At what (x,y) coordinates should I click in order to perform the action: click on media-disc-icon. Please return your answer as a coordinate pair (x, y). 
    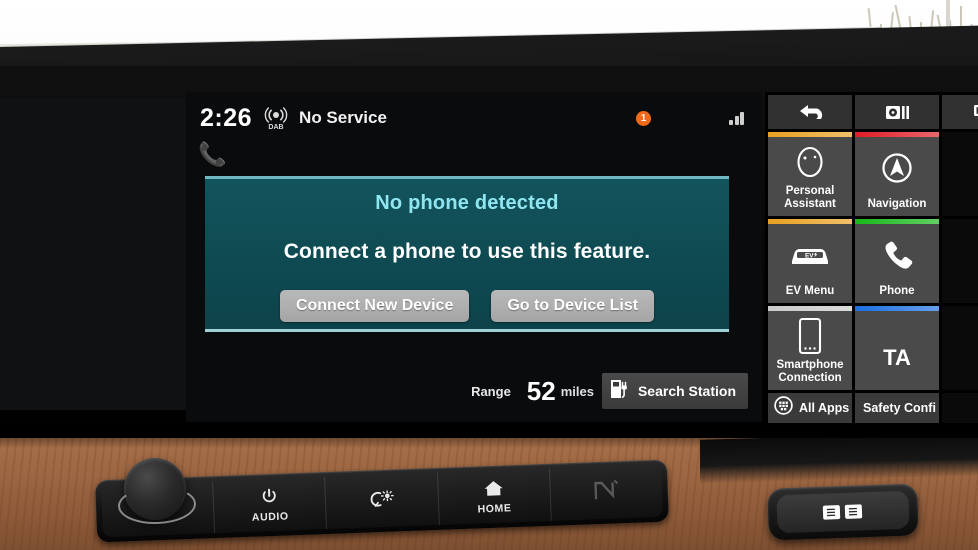
    Looking at the image, I should click on (897, 112).